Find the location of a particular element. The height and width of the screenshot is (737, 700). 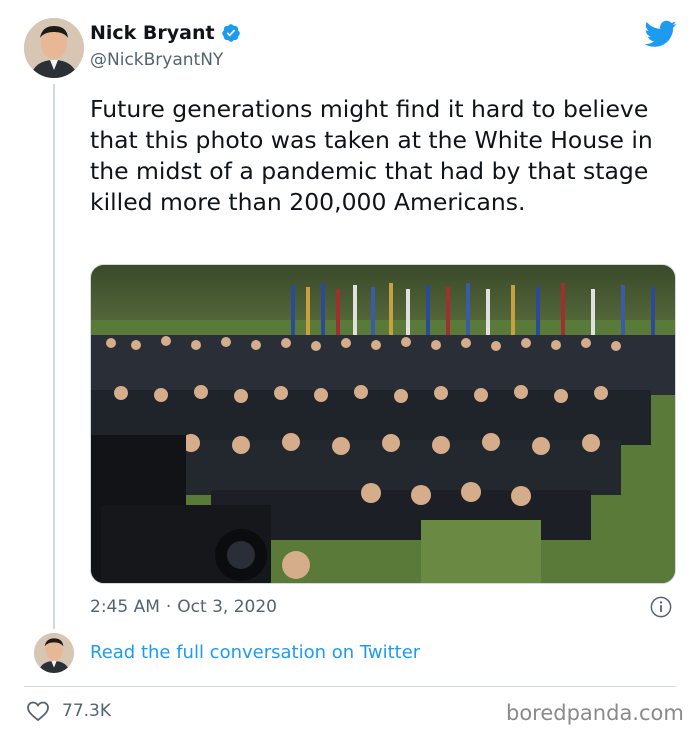

avatar-portrait-small is located at coordinates (54, 653).